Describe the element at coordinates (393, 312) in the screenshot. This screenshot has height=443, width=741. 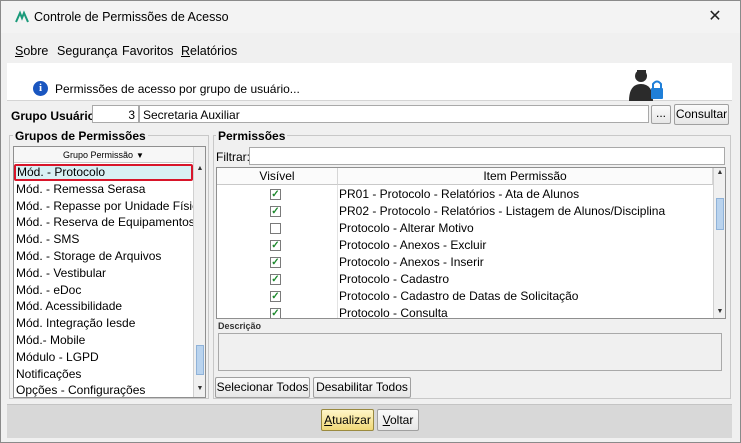
I see `item-permissao-cell: Protocolo - Consulta` at that location.